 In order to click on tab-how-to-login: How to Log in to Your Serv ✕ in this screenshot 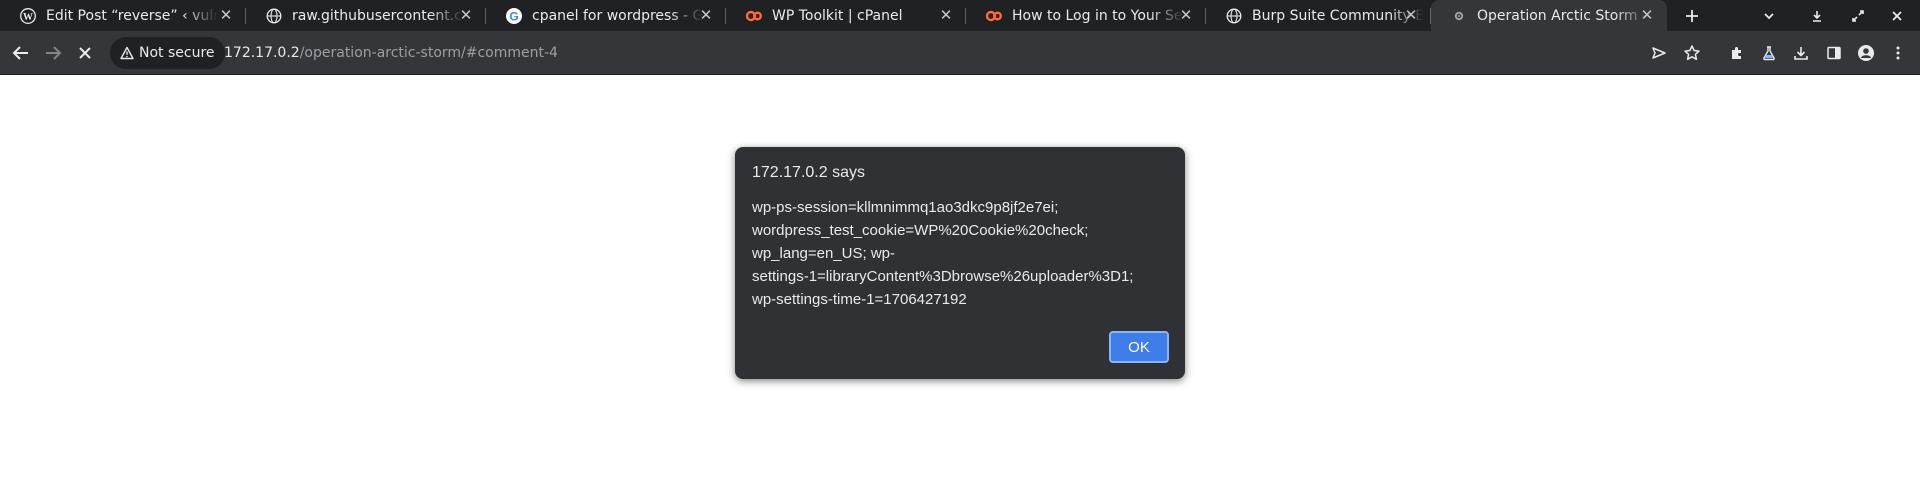, I will do `click(1086, 15)`.